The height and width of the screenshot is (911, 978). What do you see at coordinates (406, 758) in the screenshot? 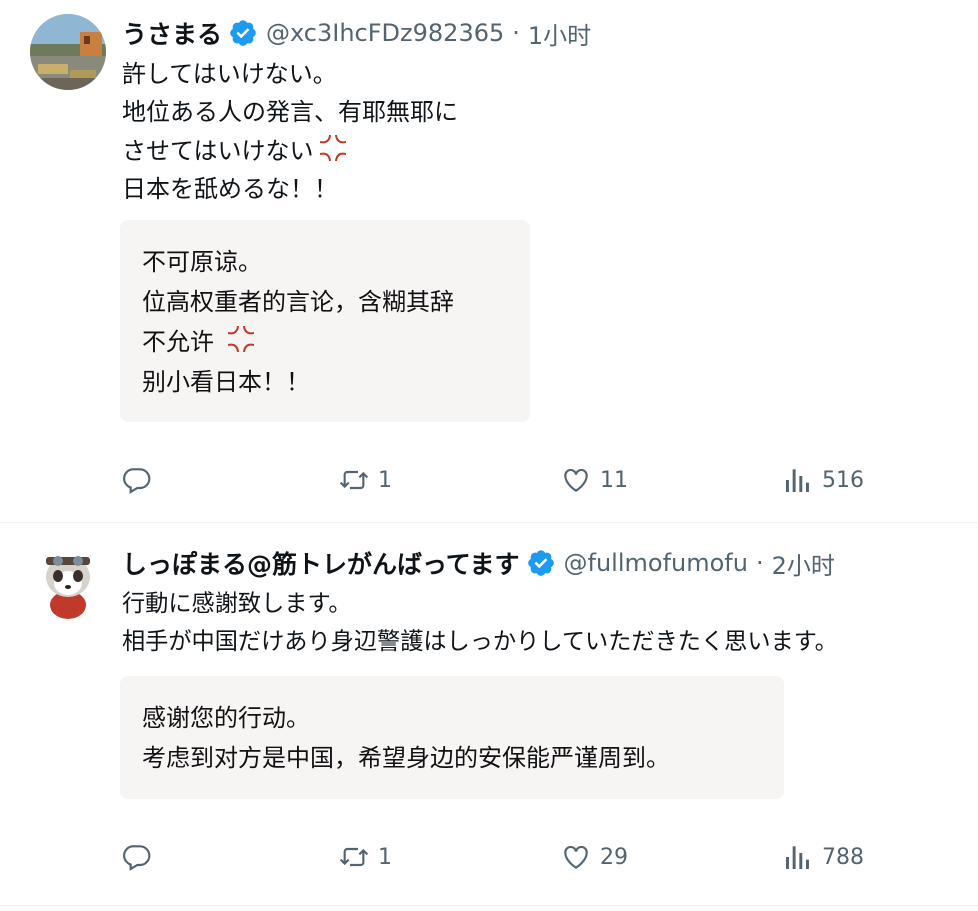
I see `translation-line: 考虑到对方是中国，希望身边的安保能严谨周到。` at bounding box center [406, 758].